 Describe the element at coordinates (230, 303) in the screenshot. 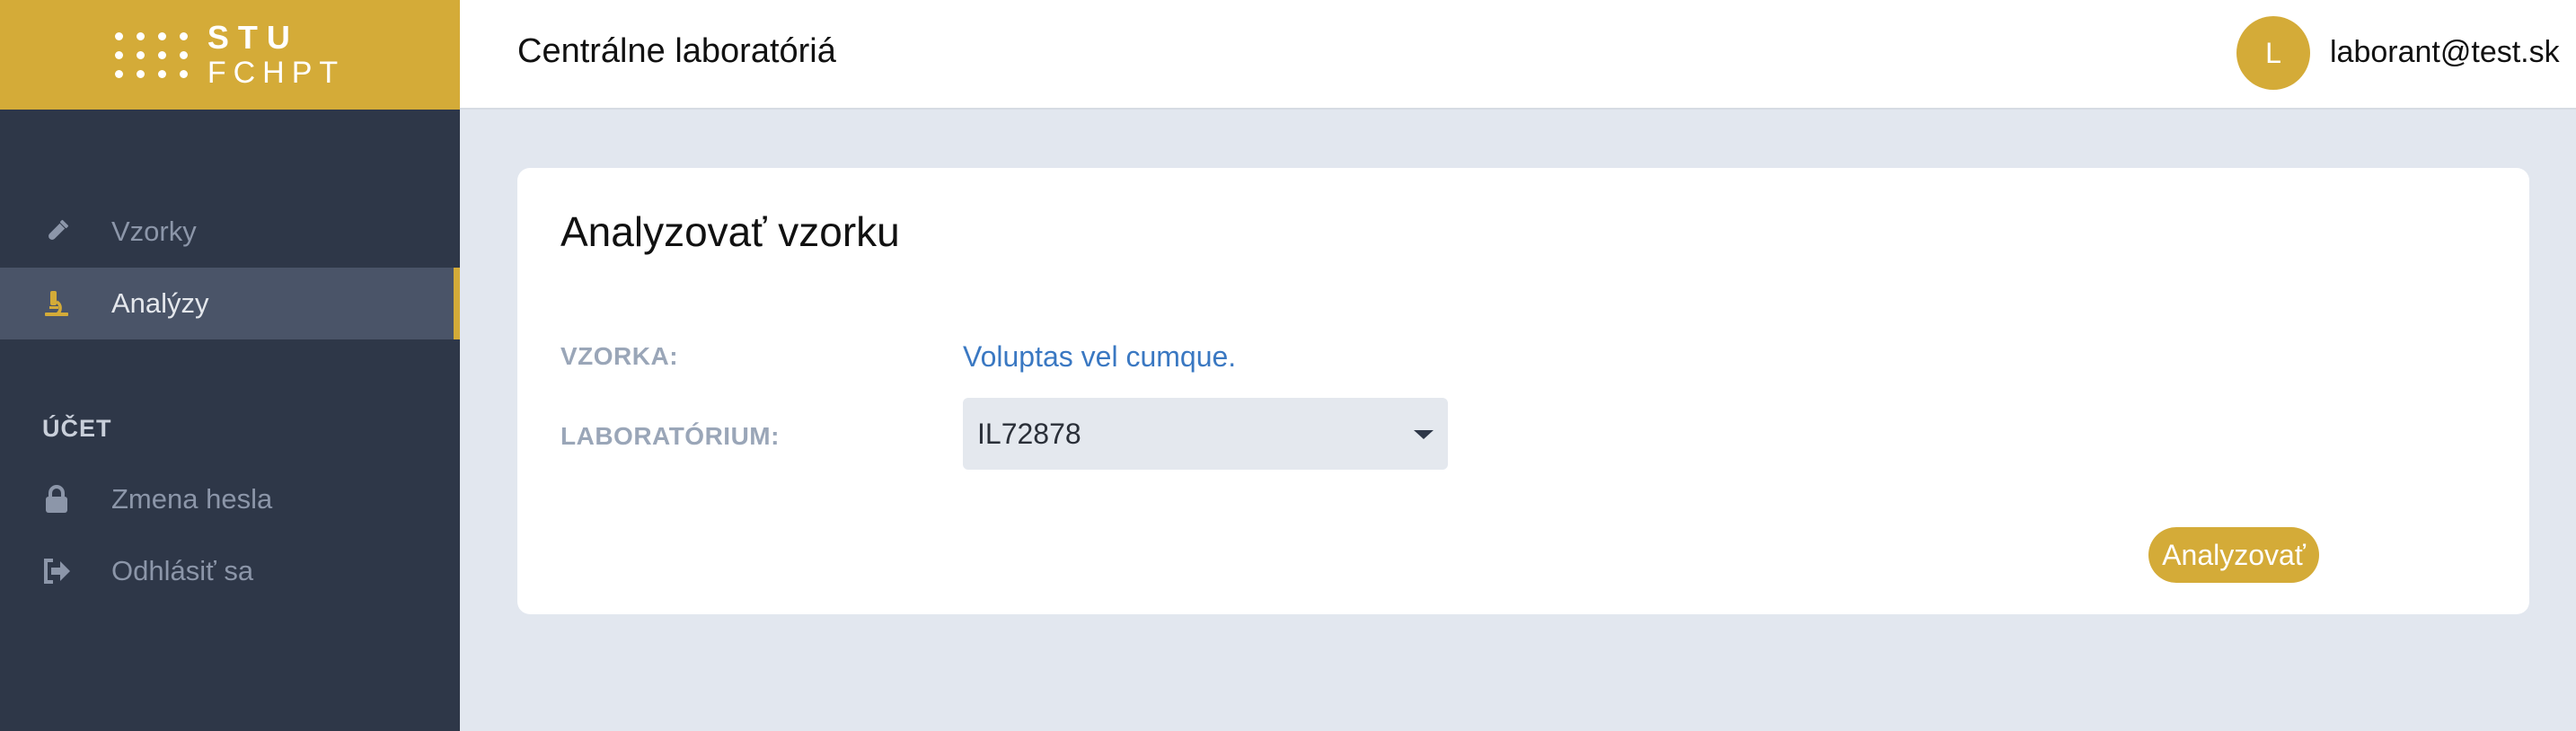

I see `sidebar-item-analyzy: Analýzy` at that location.